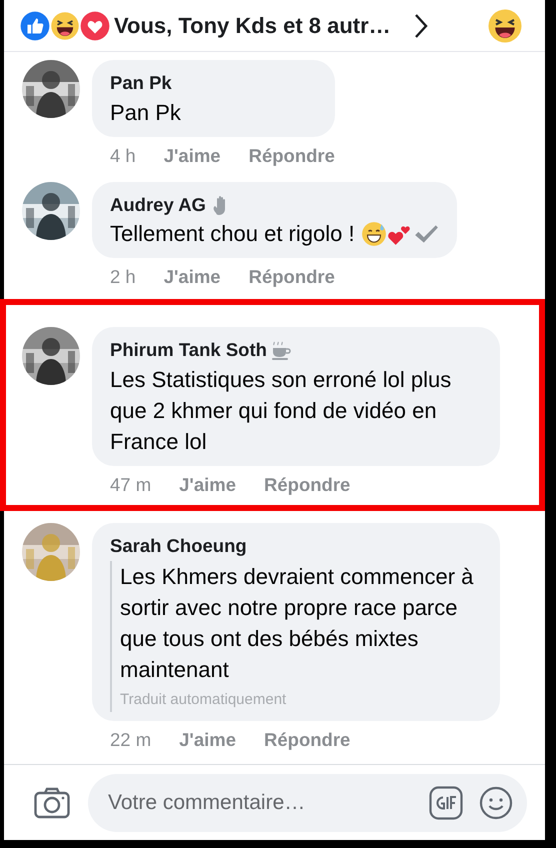 The height and width of the screenshot is (848, 556). Describe the element at coordinates (123, 277) in the screenshot. I see `comment-time: 2 h` at that location.